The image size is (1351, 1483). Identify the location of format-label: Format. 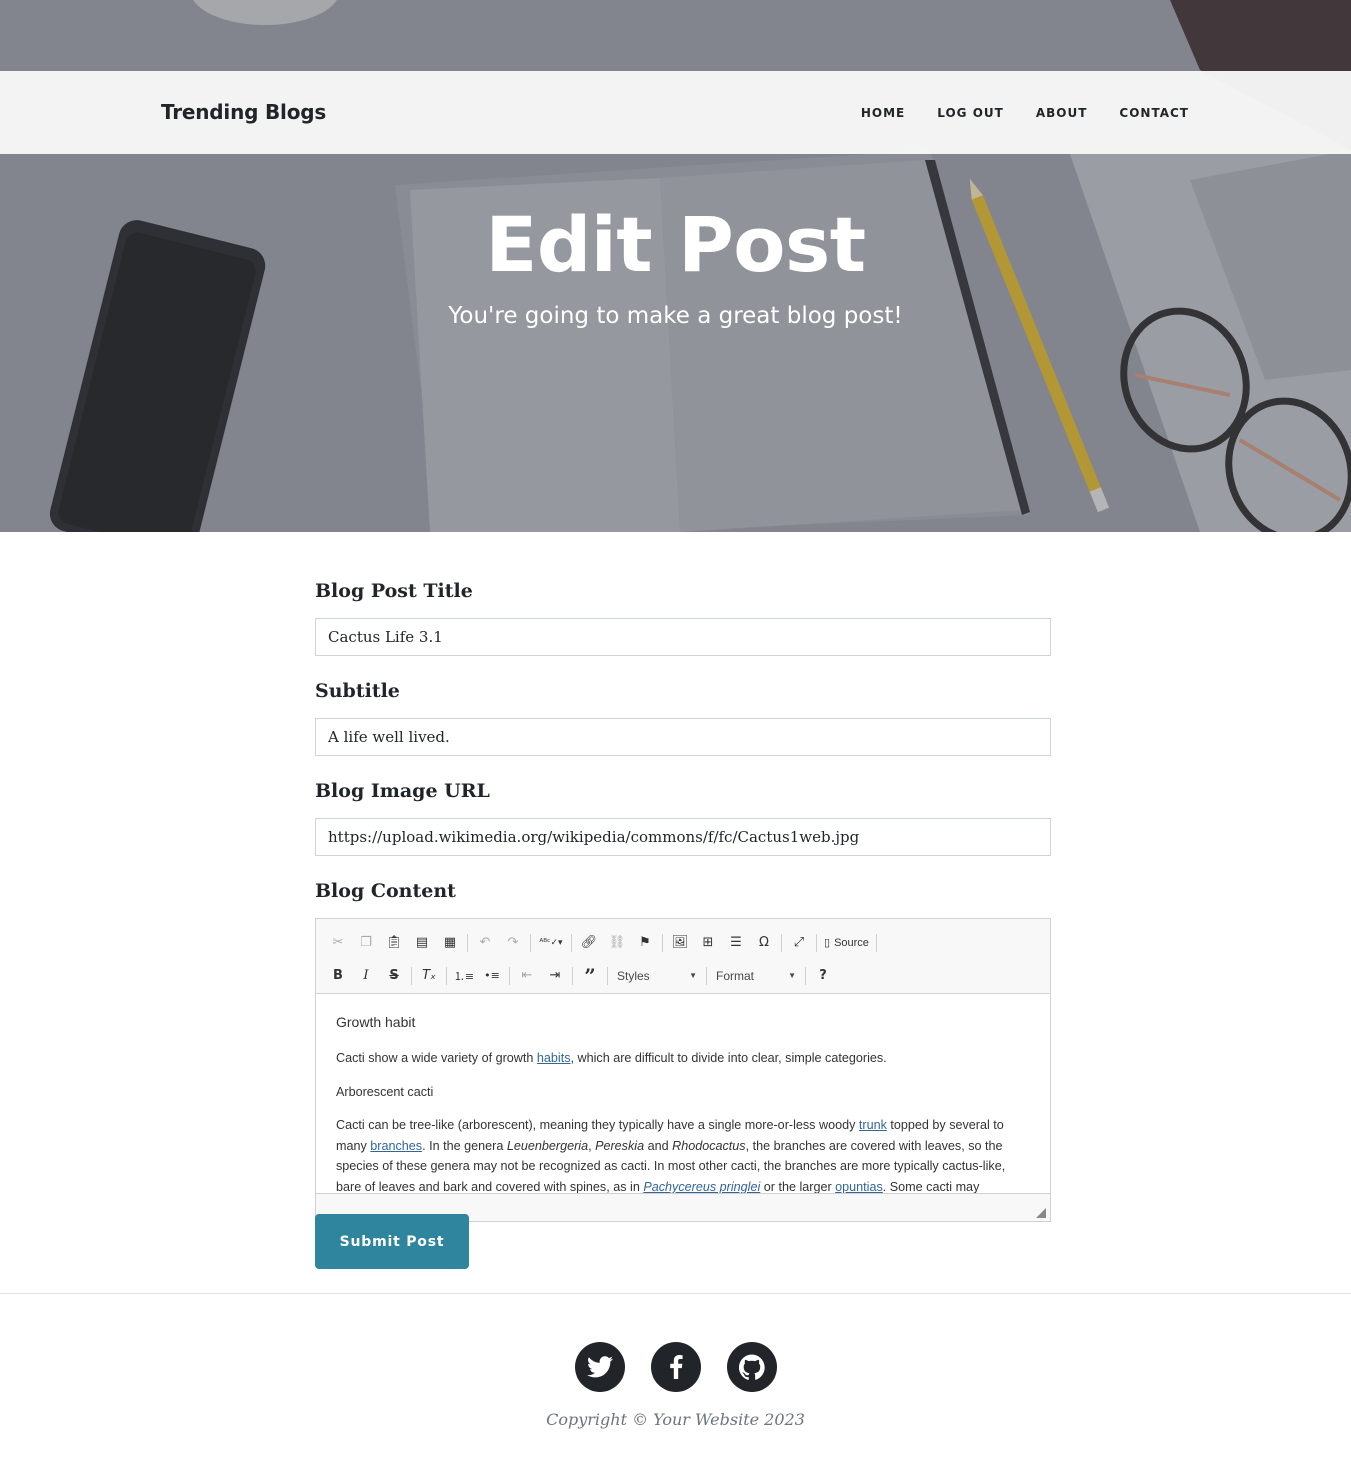
(735, 975).